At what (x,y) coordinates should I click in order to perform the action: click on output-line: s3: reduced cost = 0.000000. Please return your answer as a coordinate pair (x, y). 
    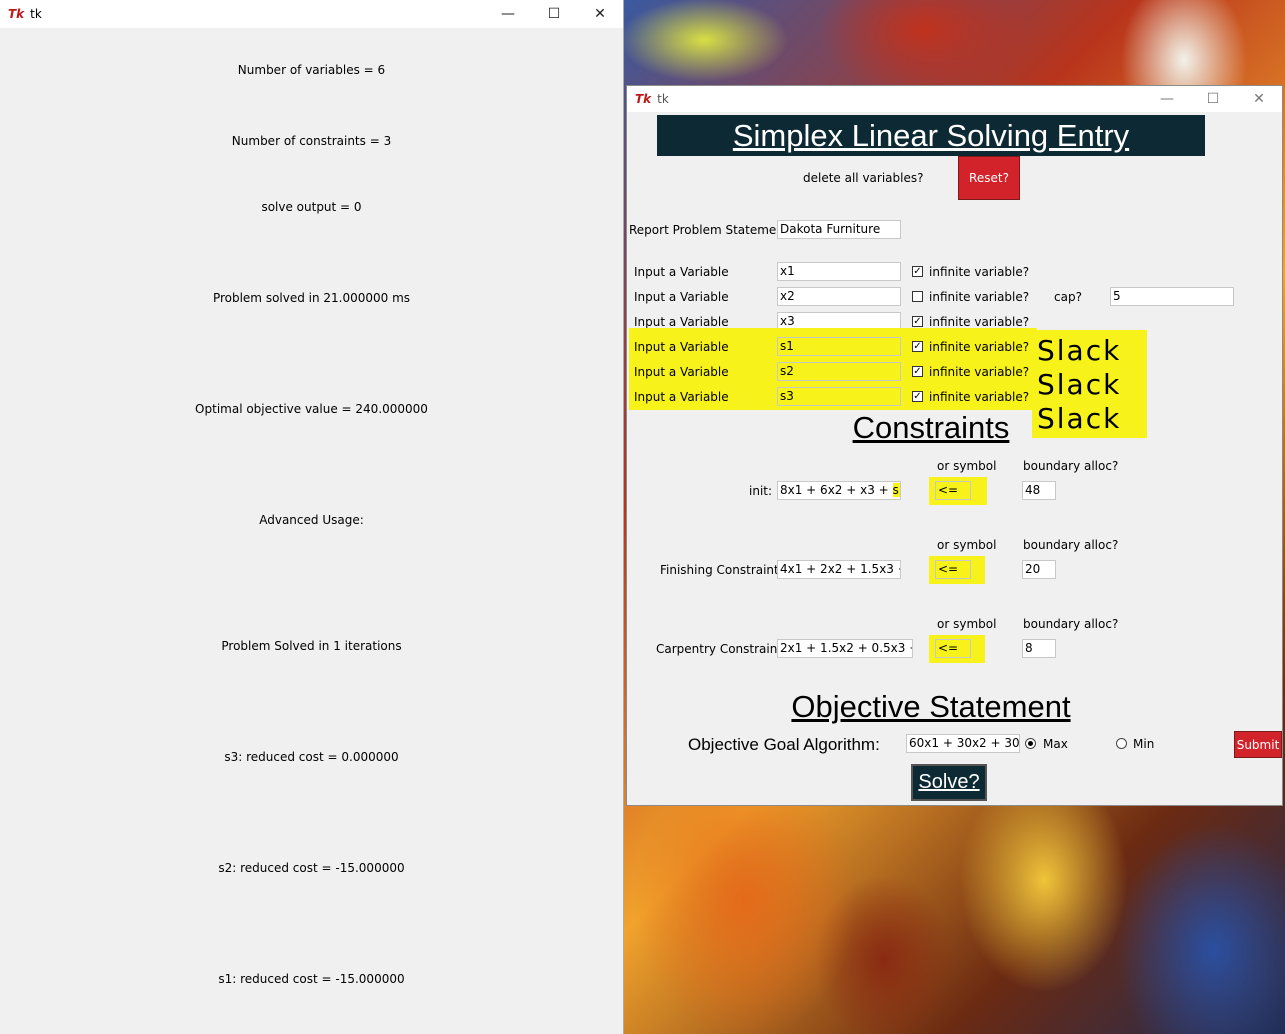
    Looking at the image, I should click on (311, 757).